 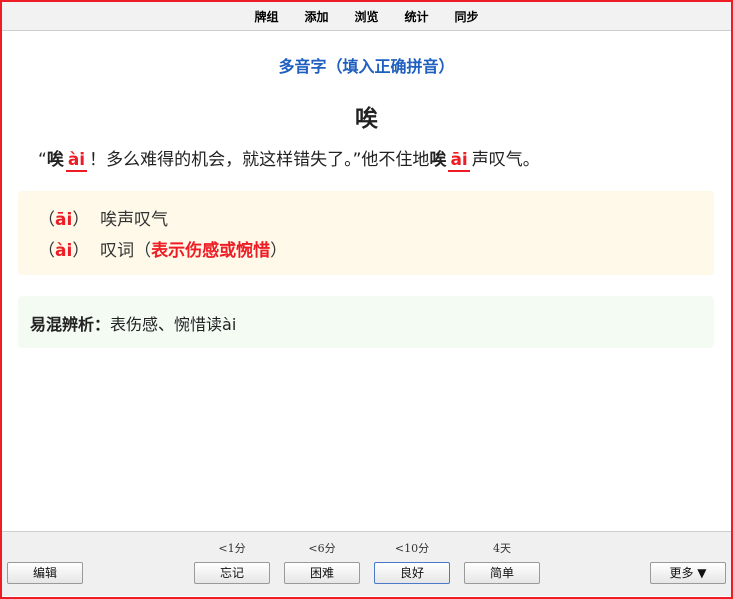 What do you see at coordinates (505, 160) in the screenshot?
I see `sentence-end: 声叹气。` at bounding box center [505, 160].